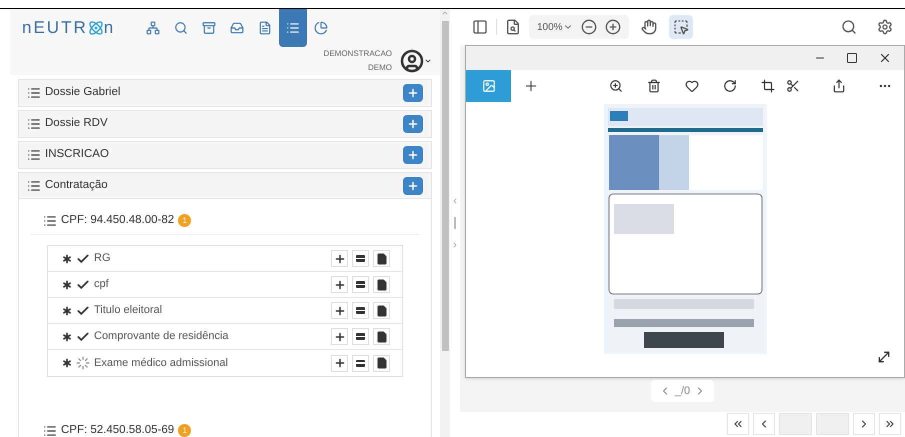 The image size is (905, 437). I want to click on user-icon, so click(412, 61).